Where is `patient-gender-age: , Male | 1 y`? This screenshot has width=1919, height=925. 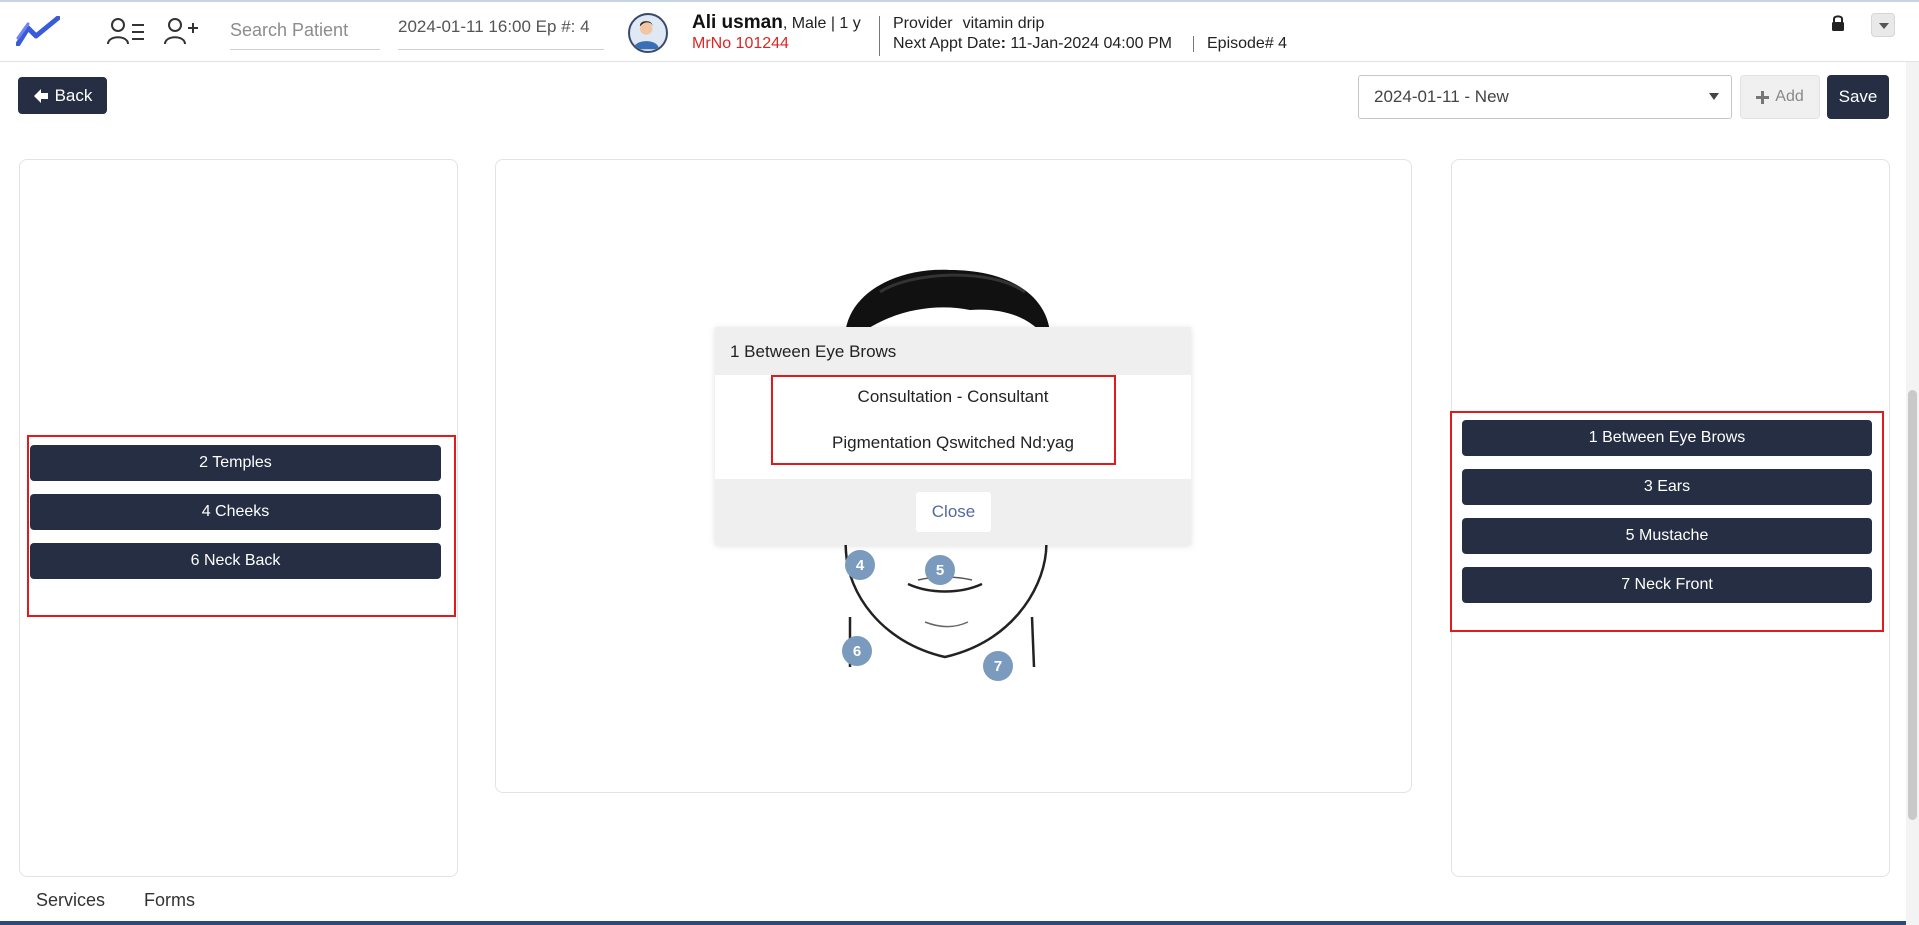
patient-gender-age: , Male | 1 y is located at coordinates (821, 23).